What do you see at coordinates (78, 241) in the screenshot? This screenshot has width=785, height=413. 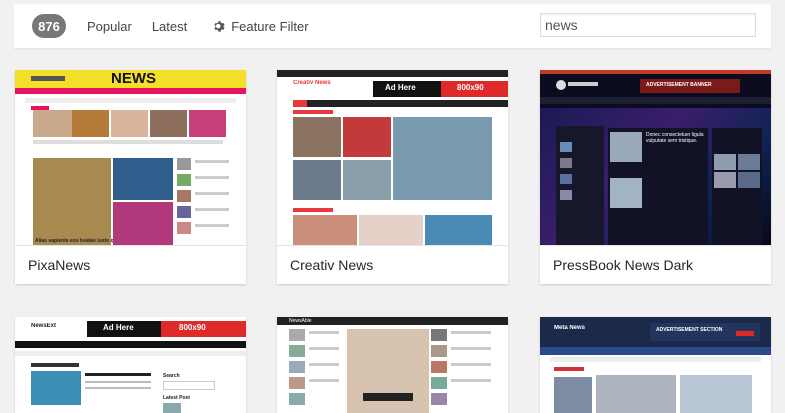 I see `preview-headline: Alias sapiente eos beatae iusto quia` at bounding box center [78, 241].